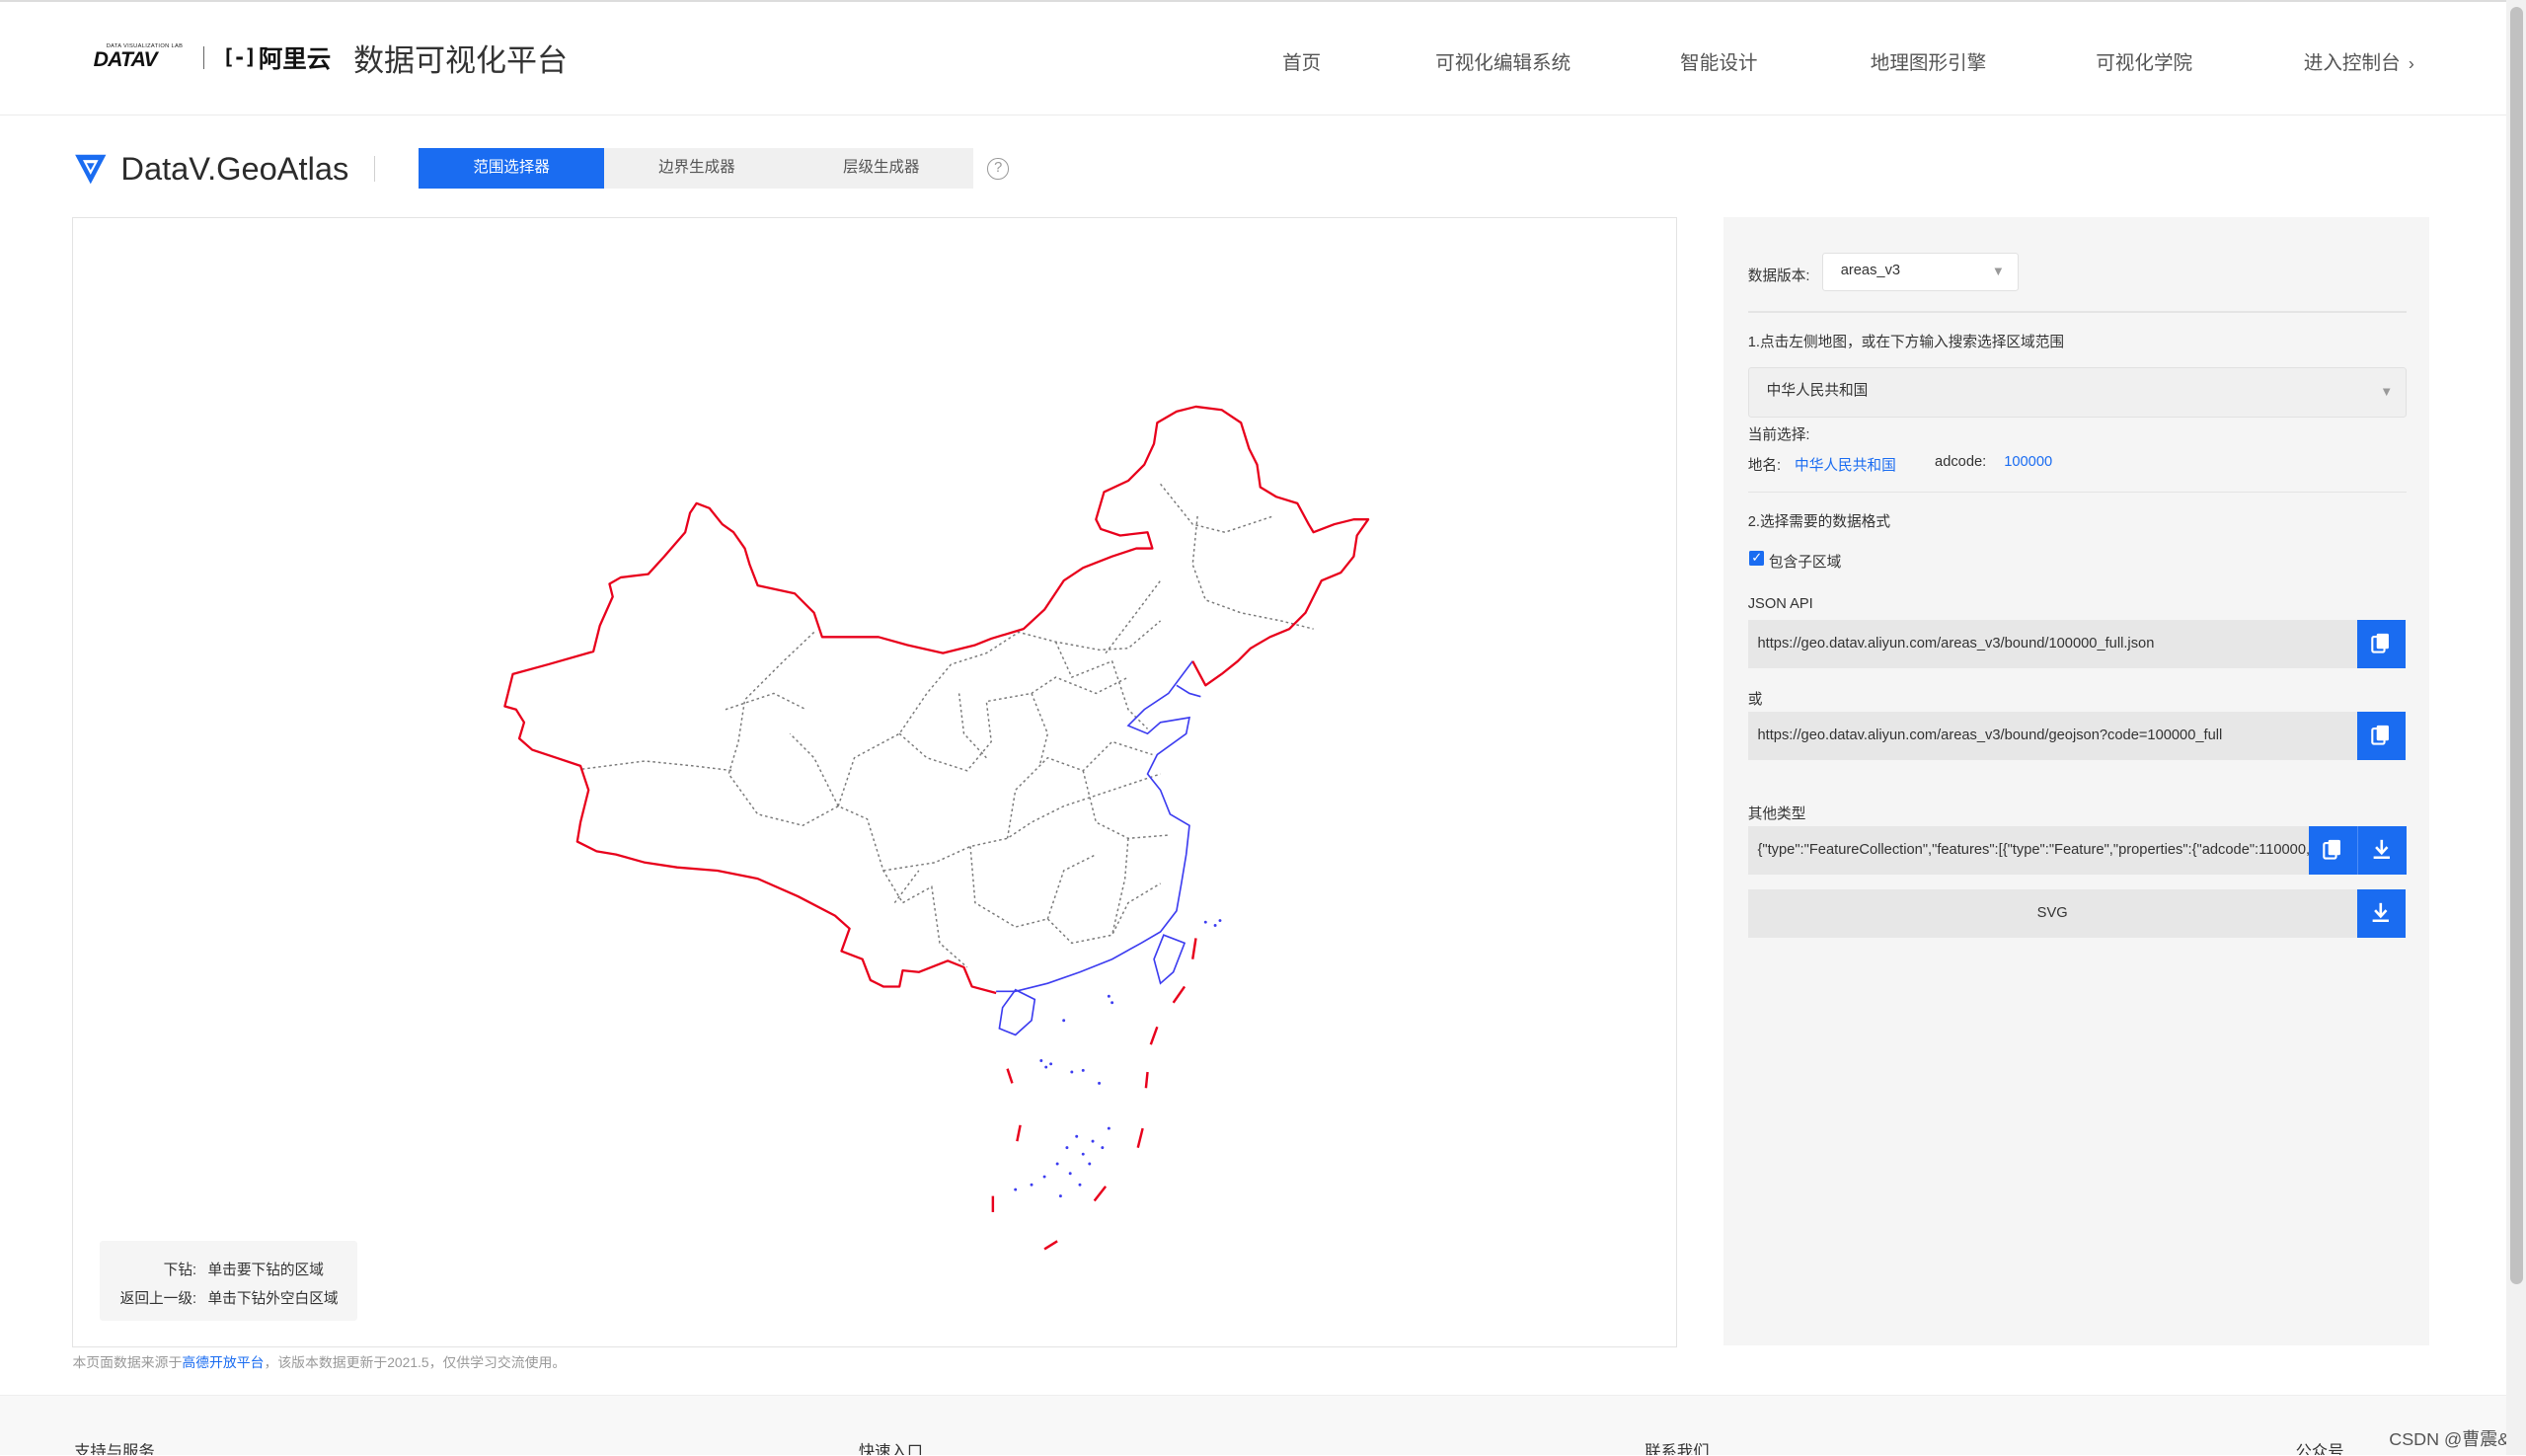  I want to click on nav-item-home: 首页, so click(1301, 60).